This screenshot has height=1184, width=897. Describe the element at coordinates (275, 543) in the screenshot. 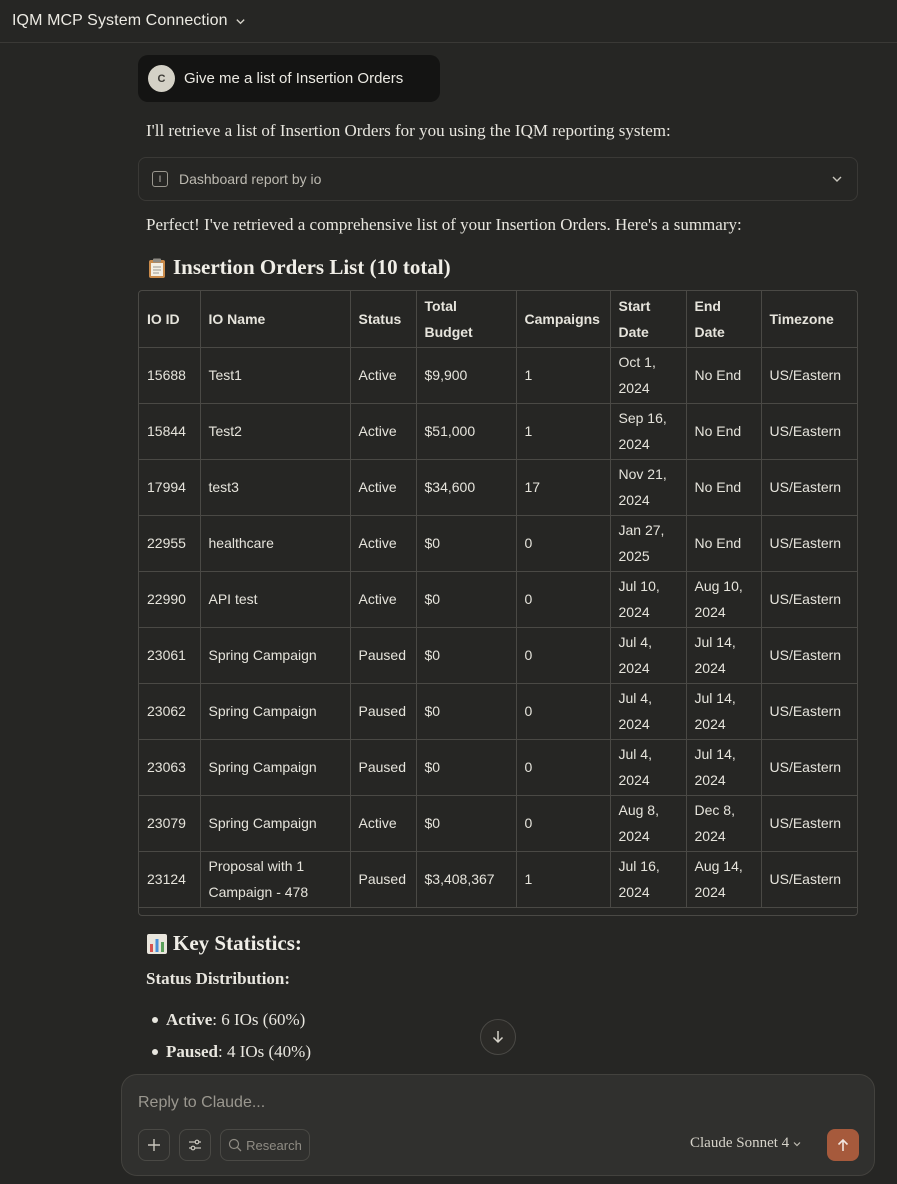

I see `table-cell: healthcare` at that location.